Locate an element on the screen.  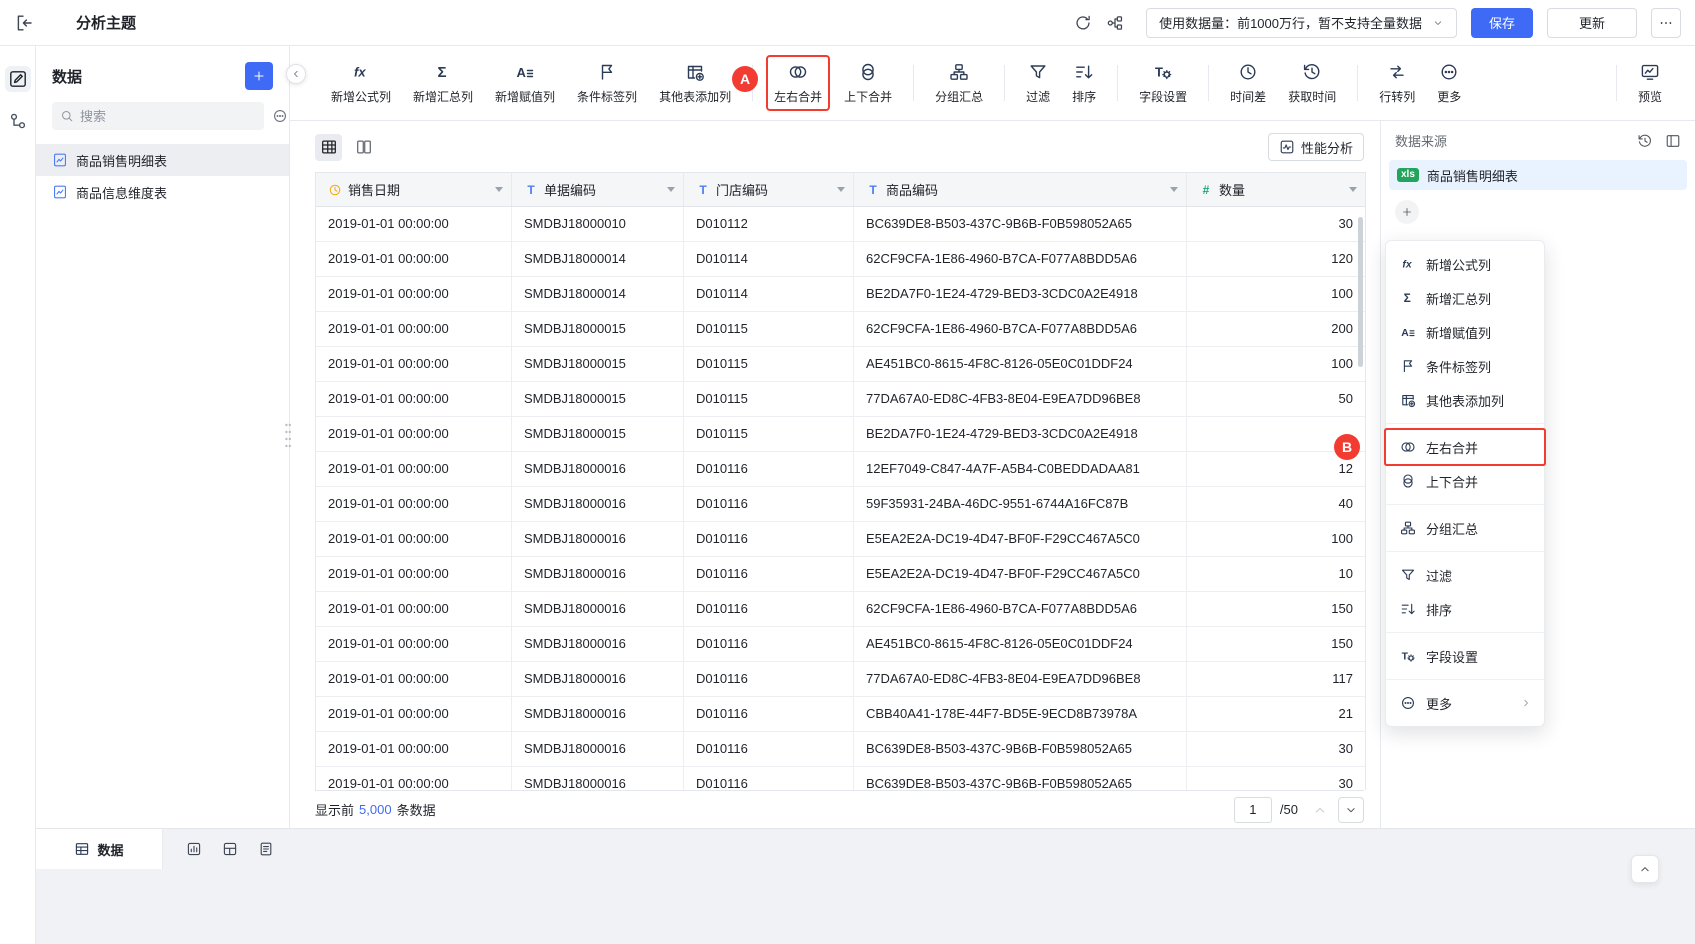
column-header-5: # 数量 is located at coordinates (1276, 189).